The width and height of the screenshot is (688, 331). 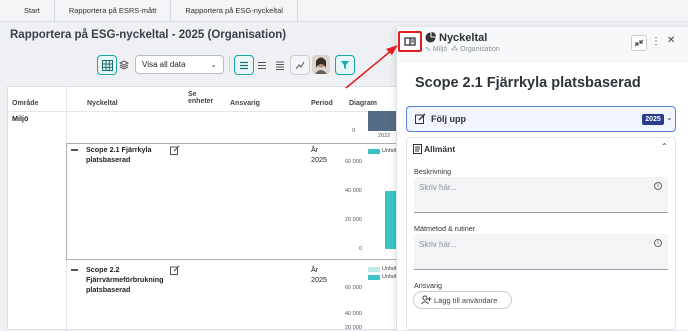 I want to click on minimize-icon, so click(x=639, y=43).